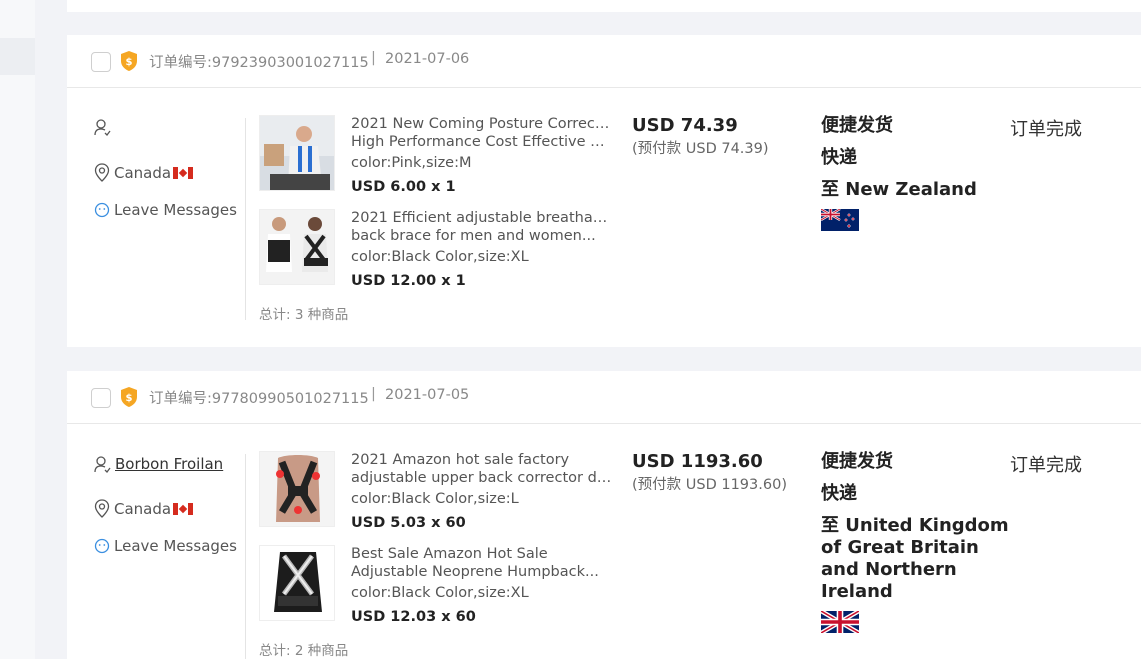  What do you see at coordinates (604, 61) in the screenshot?
I see `order-header: $ 订单编号:97923903001027115 | 2021-07-06` at bounding box center [604, 61].